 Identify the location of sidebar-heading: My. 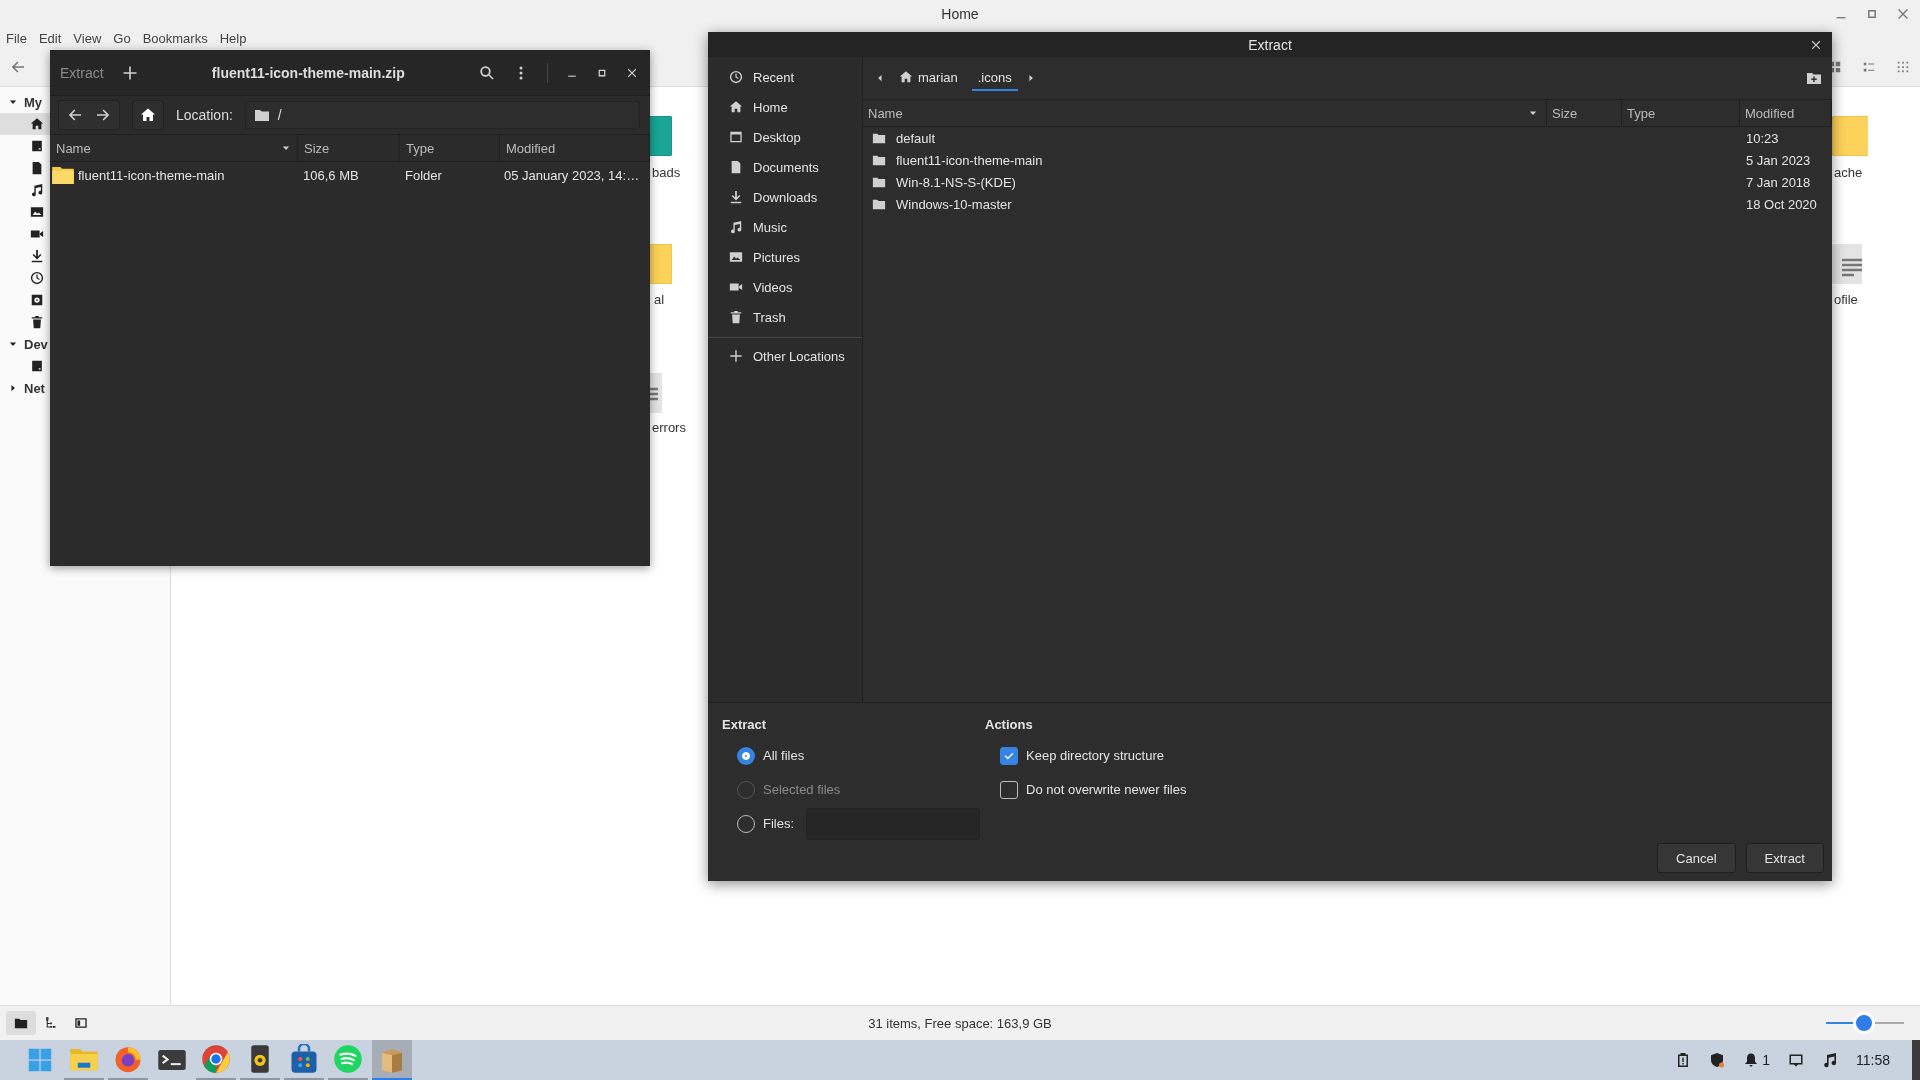
(33, 102).